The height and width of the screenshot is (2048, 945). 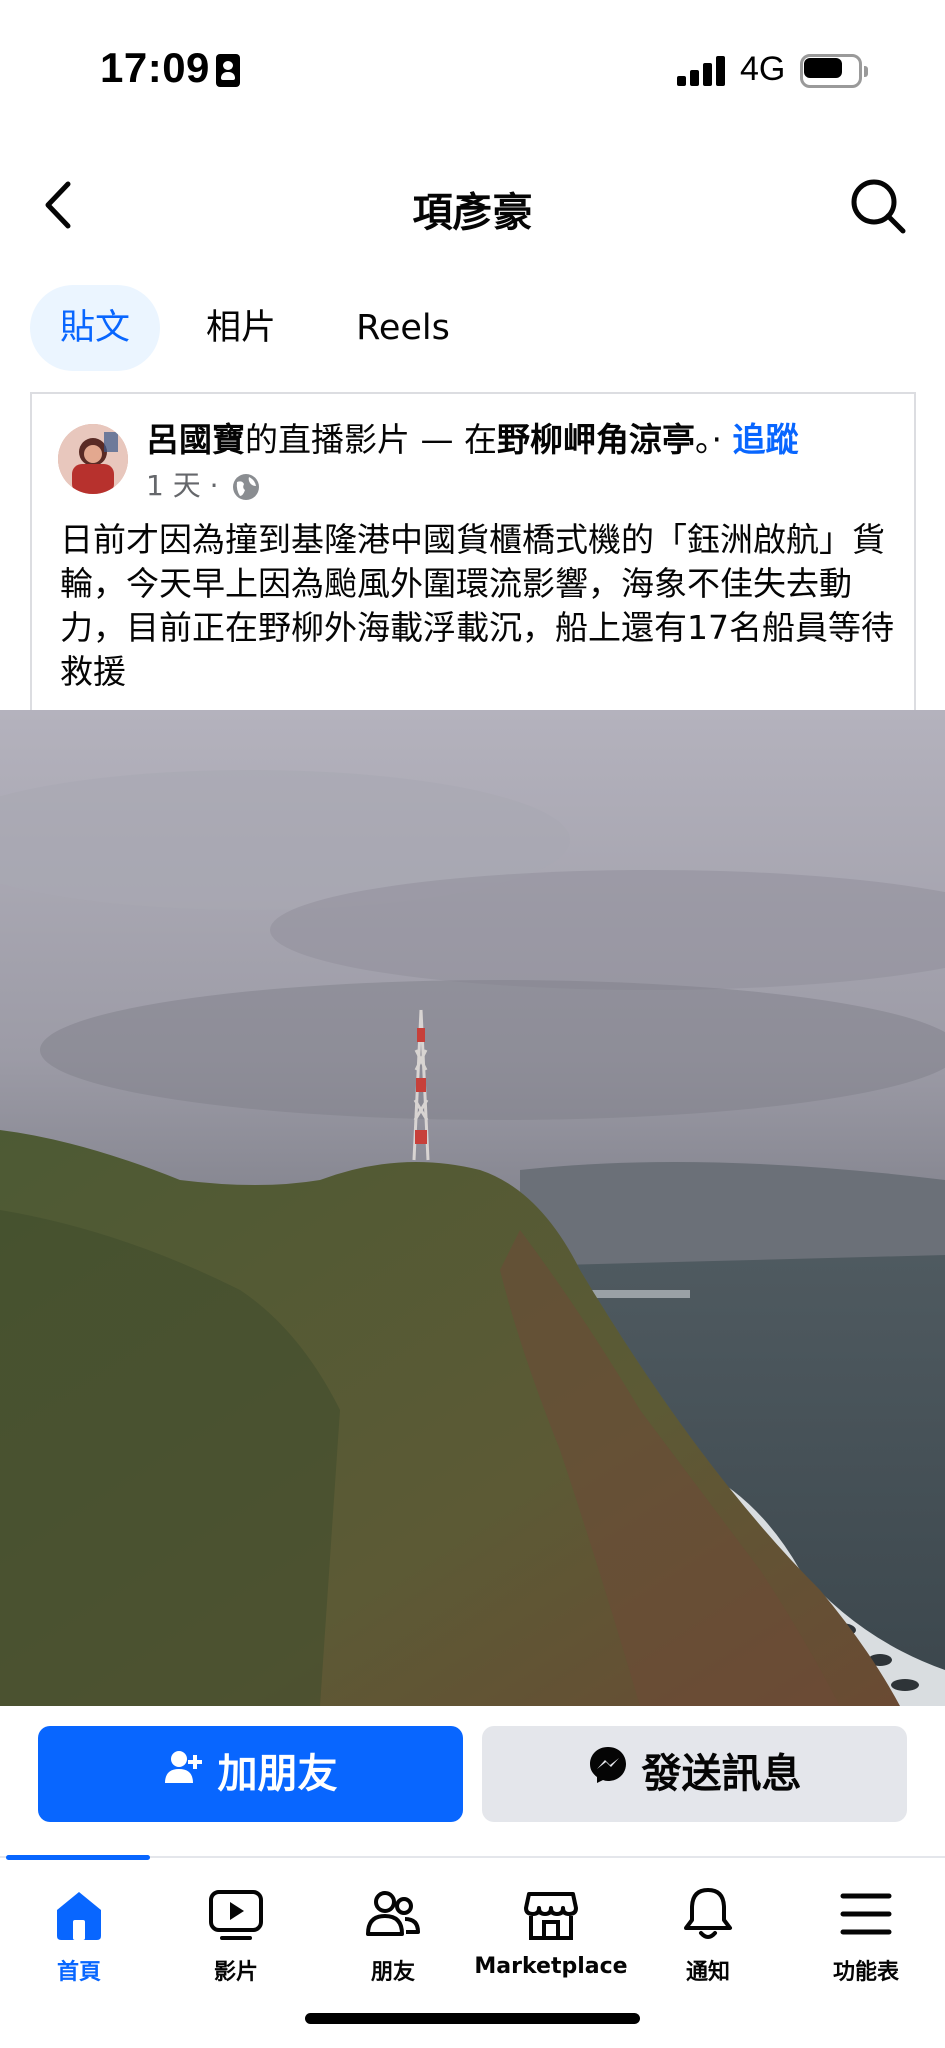 What do you see at coordinates (551, 1966) in the screenshot?
I see `nav-label-marketplace: Marketplace` at bounding box center [551, 1966].